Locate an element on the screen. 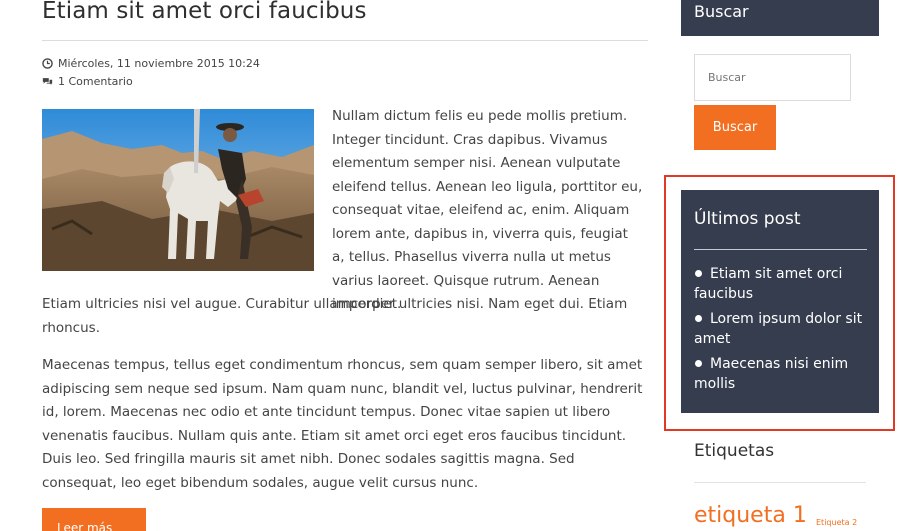 The image size is (900, 531). post-title: Etiam sit amet orci faucibus is located at coordinates (204, 12).